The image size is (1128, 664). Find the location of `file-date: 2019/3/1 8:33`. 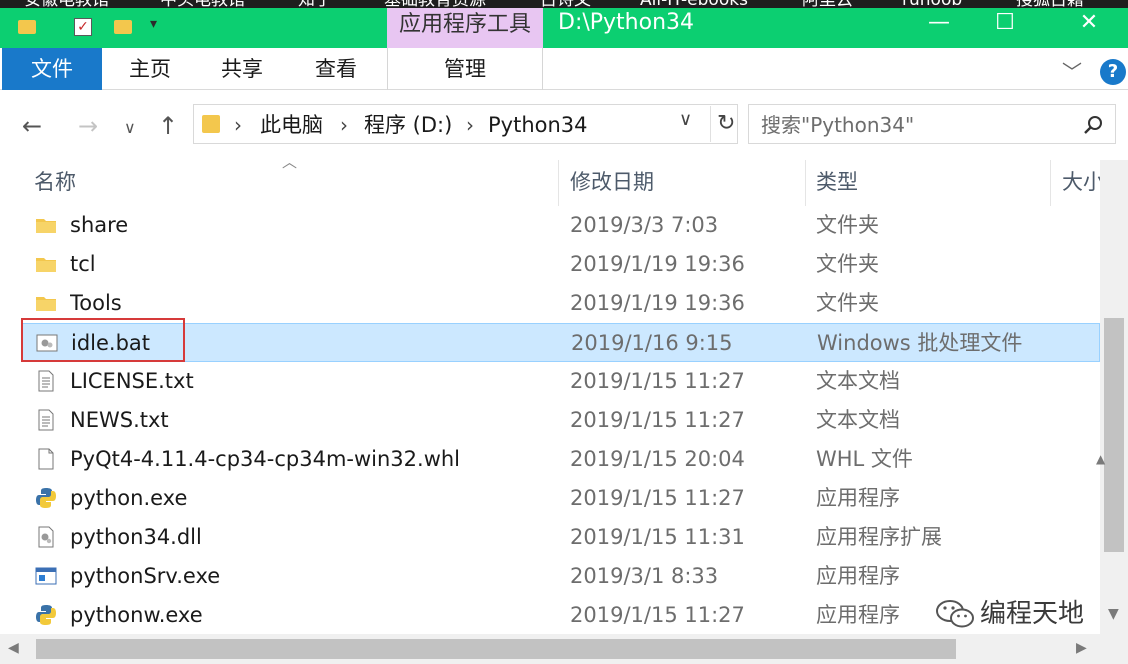

file-date: 2019/3/1 8:33 is located at coordinates (644, 576).